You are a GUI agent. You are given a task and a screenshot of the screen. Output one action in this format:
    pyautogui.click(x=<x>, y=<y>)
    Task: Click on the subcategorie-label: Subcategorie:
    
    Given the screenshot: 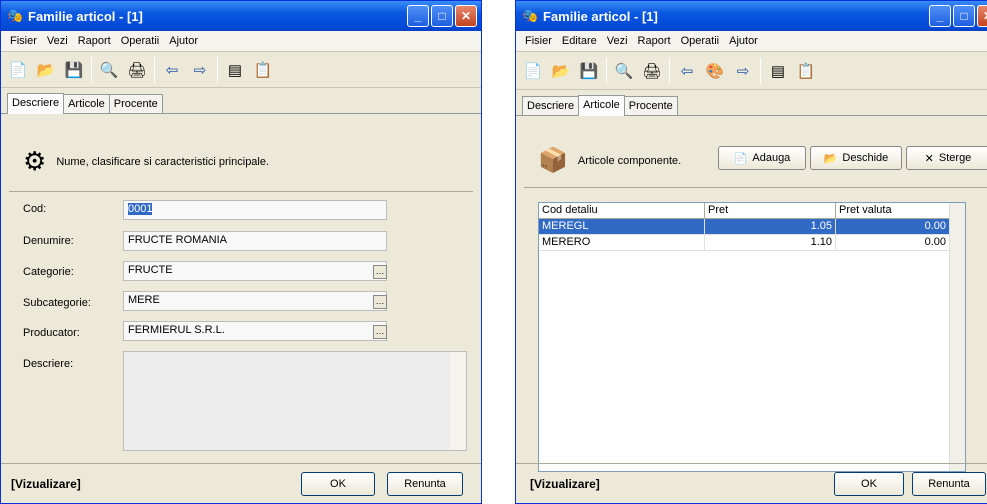 What is the action you would take?
    pyautogui.click(x=57, y=303)
    